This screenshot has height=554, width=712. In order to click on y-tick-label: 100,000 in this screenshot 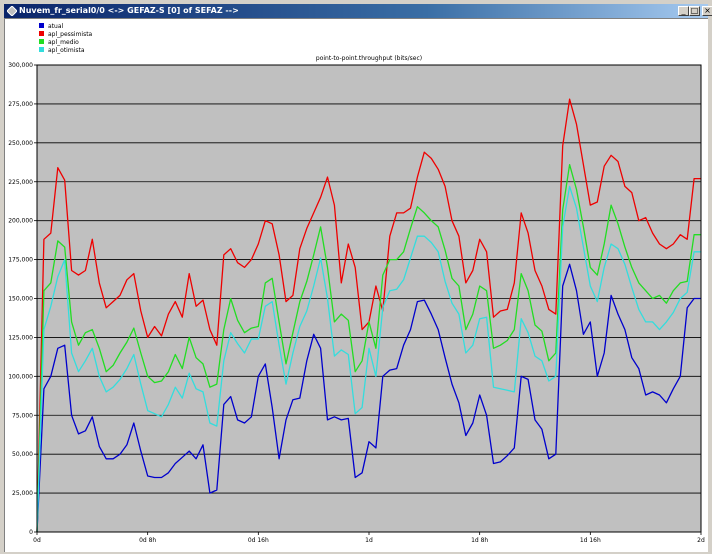, I will do `click(20, 376)`.